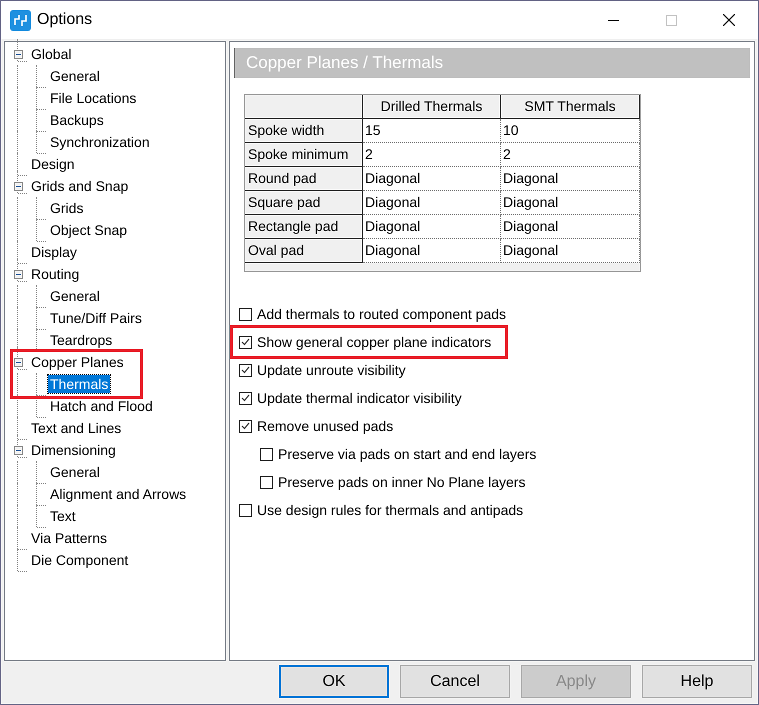 The height and width of the screenshot is (705, 759). Describe the element at coordinates (432, 107) in the screenshot. I see `column-header: Drilled Thermals` at that location.